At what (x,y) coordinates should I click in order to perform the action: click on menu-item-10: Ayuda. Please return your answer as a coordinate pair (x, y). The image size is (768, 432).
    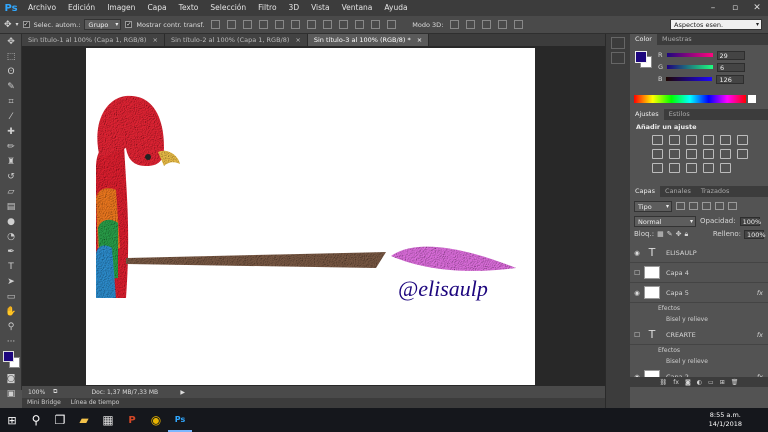
    Looking at the image, I should click on (395, 8).